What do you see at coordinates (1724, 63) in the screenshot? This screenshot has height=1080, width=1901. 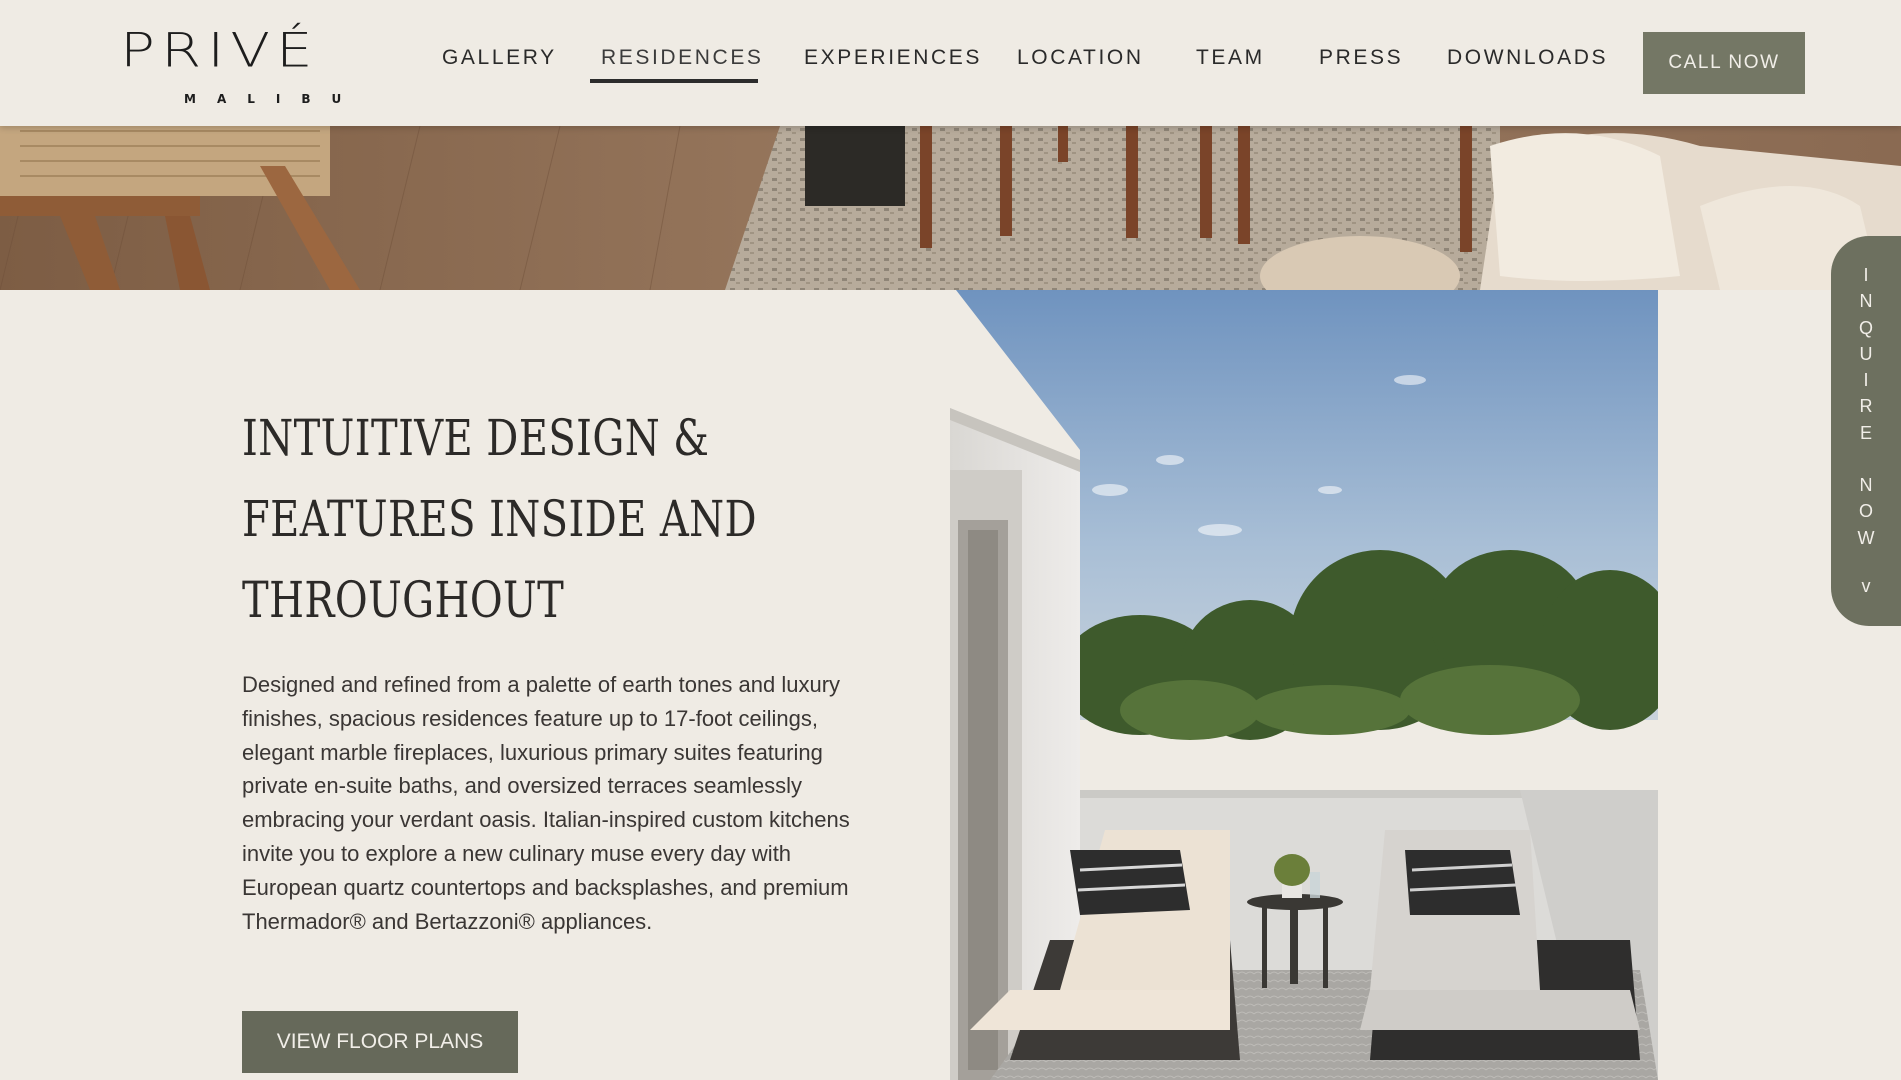 I see `call-now-button: CALL NOW` at bounding box center [1724, 63].